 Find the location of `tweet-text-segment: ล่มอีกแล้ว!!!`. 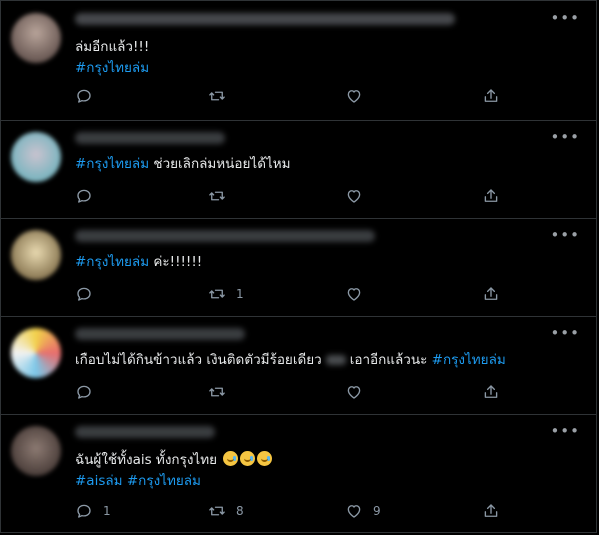

tweet-text-segment: ล่มอีกแล้ว!!! is located at coordinates (112, 47).